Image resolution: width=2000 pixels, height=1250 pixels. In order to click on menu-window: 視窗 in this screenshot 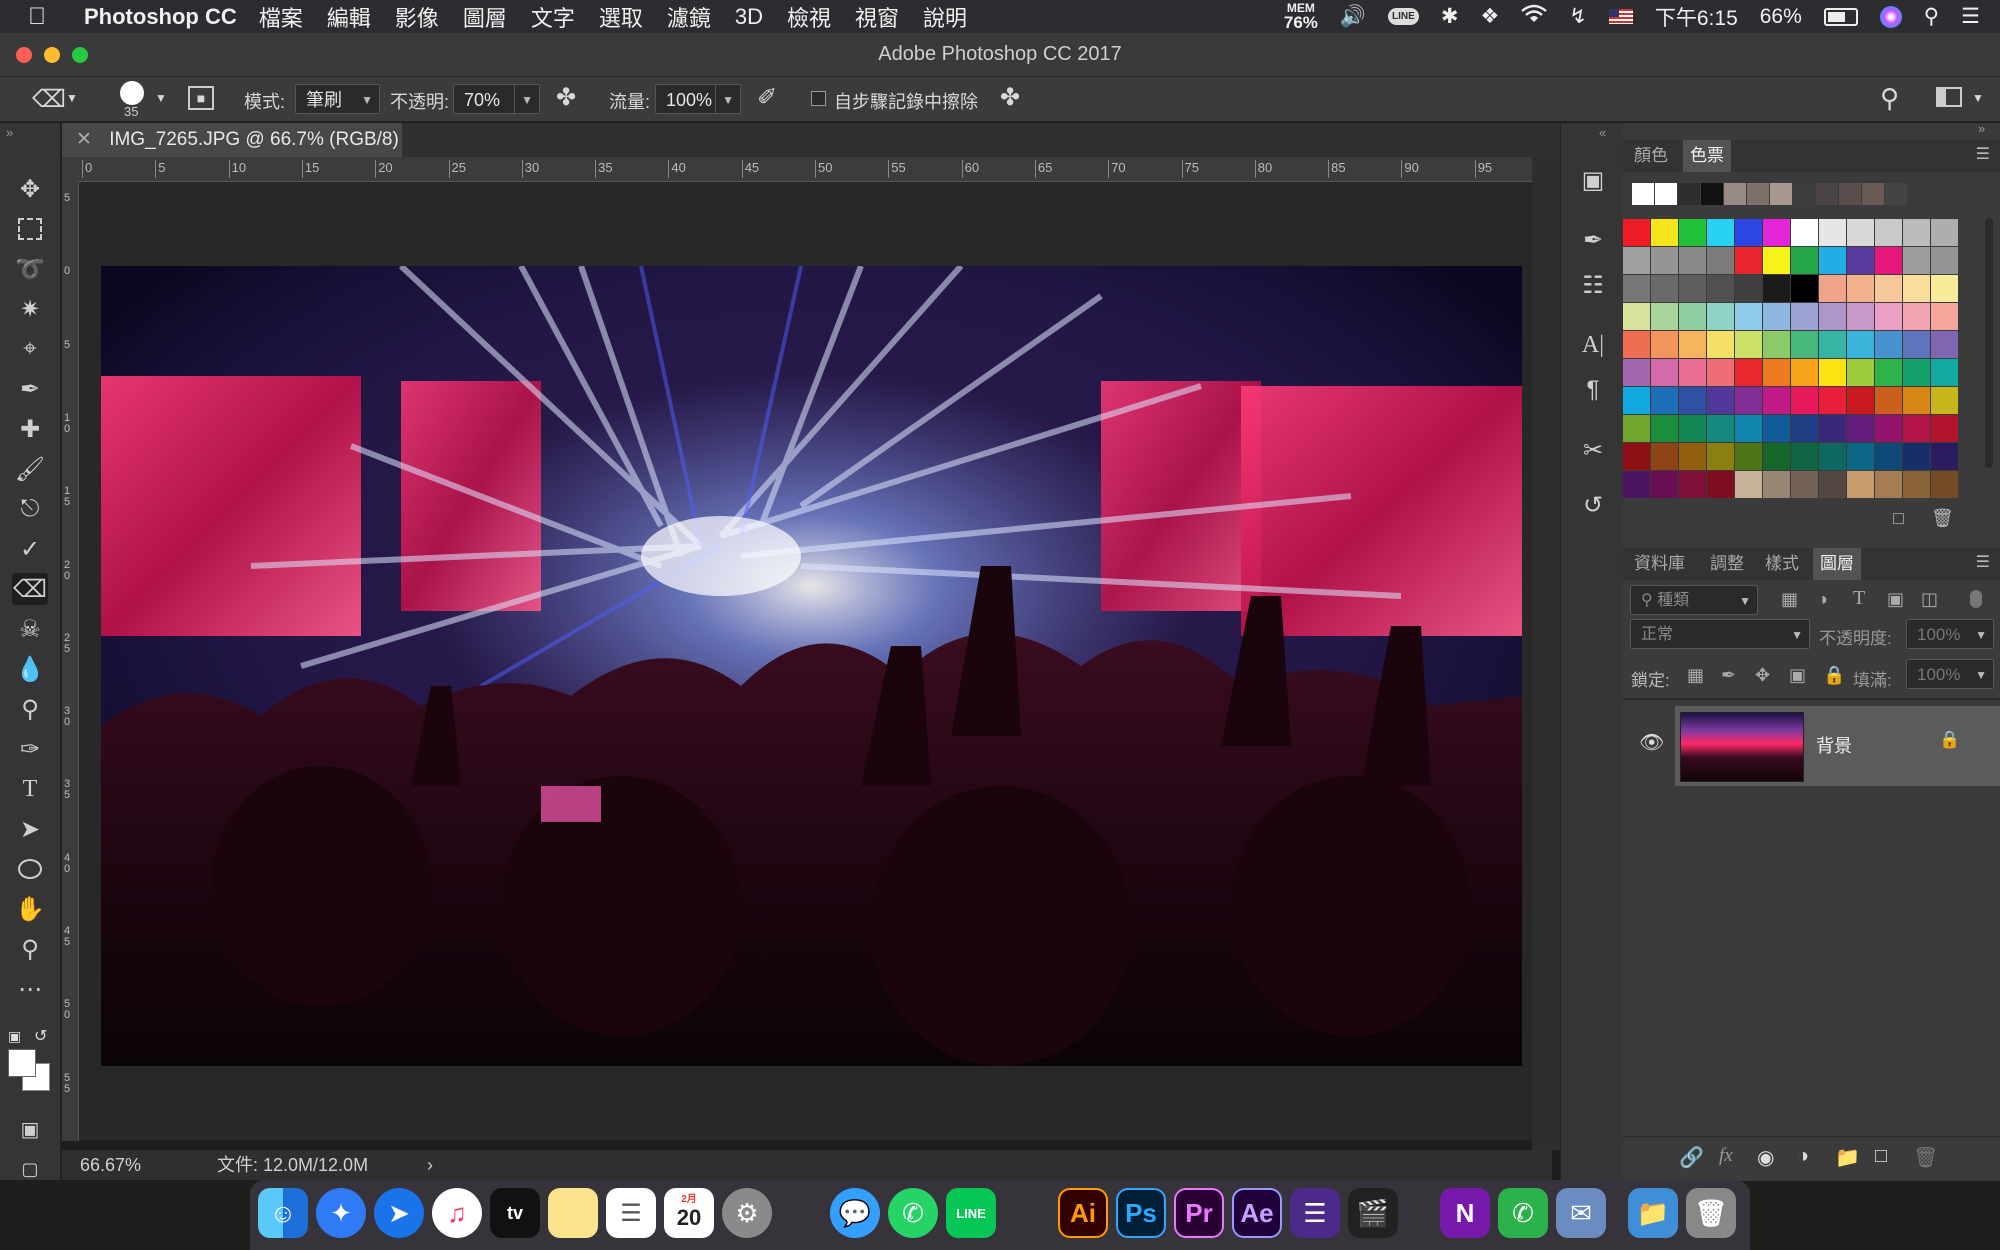, I will do `click(877, 17)`.